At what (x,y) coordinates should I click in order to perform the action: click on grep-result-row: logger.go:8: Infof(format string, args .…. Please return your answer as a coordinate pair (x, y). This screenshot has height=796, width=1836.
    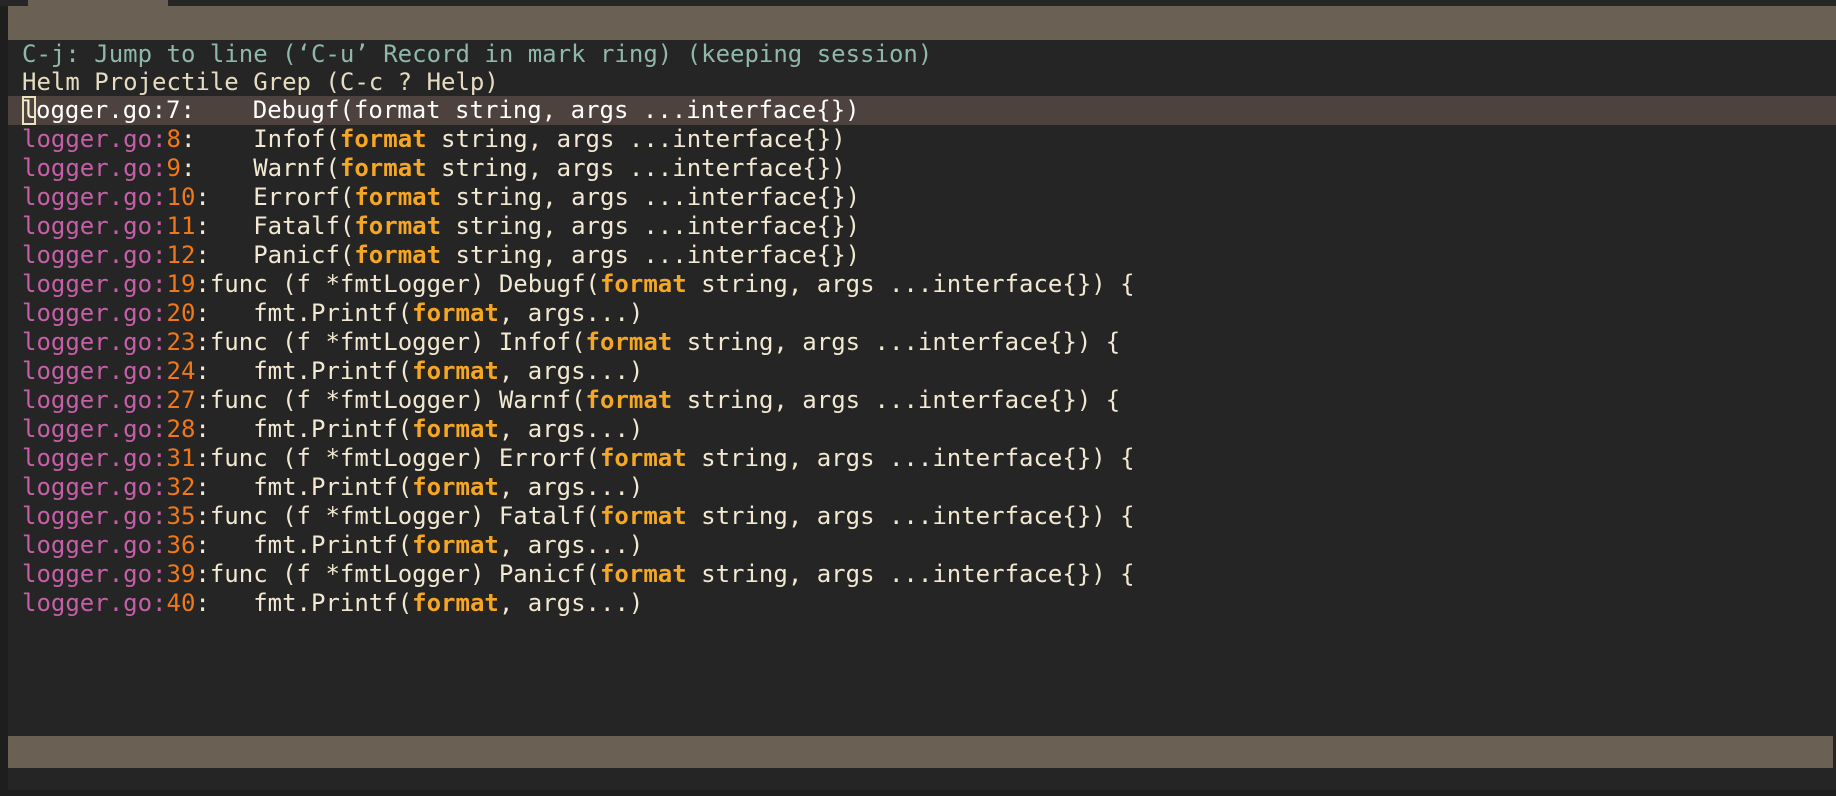
    Looking at the image, I should click on (922, 139).